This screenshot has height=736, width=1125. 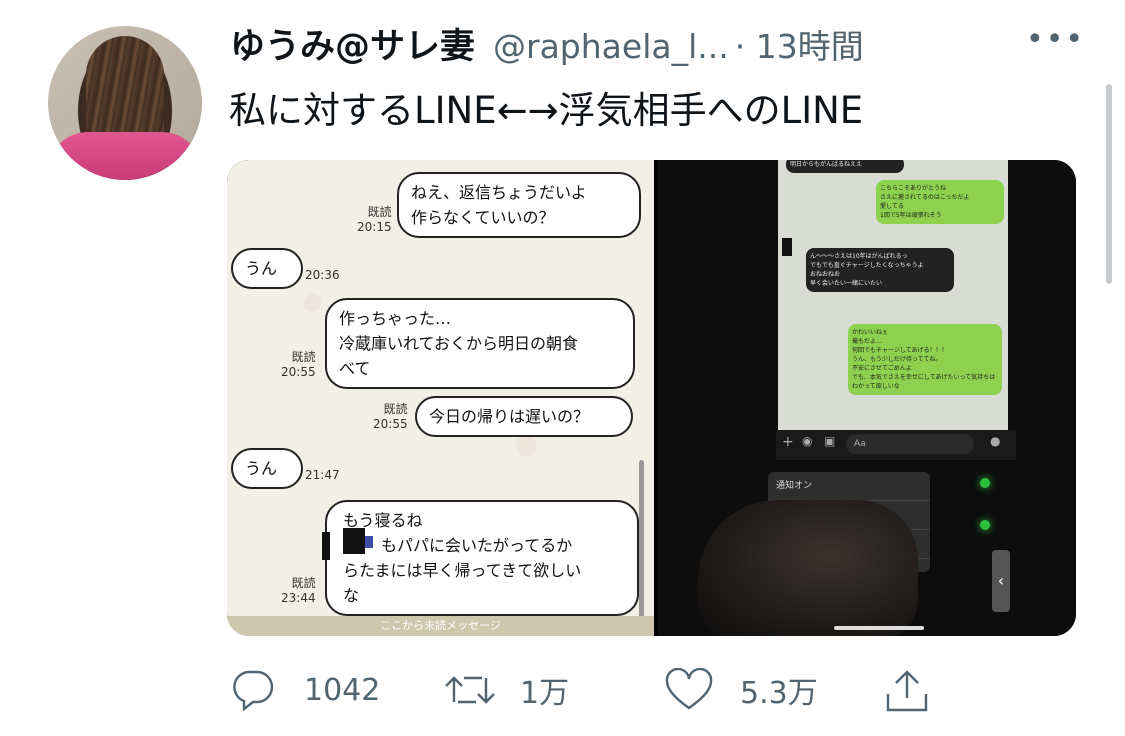 I want to click on menu-item-notify: 通知オン, so click(x=849, y=486).